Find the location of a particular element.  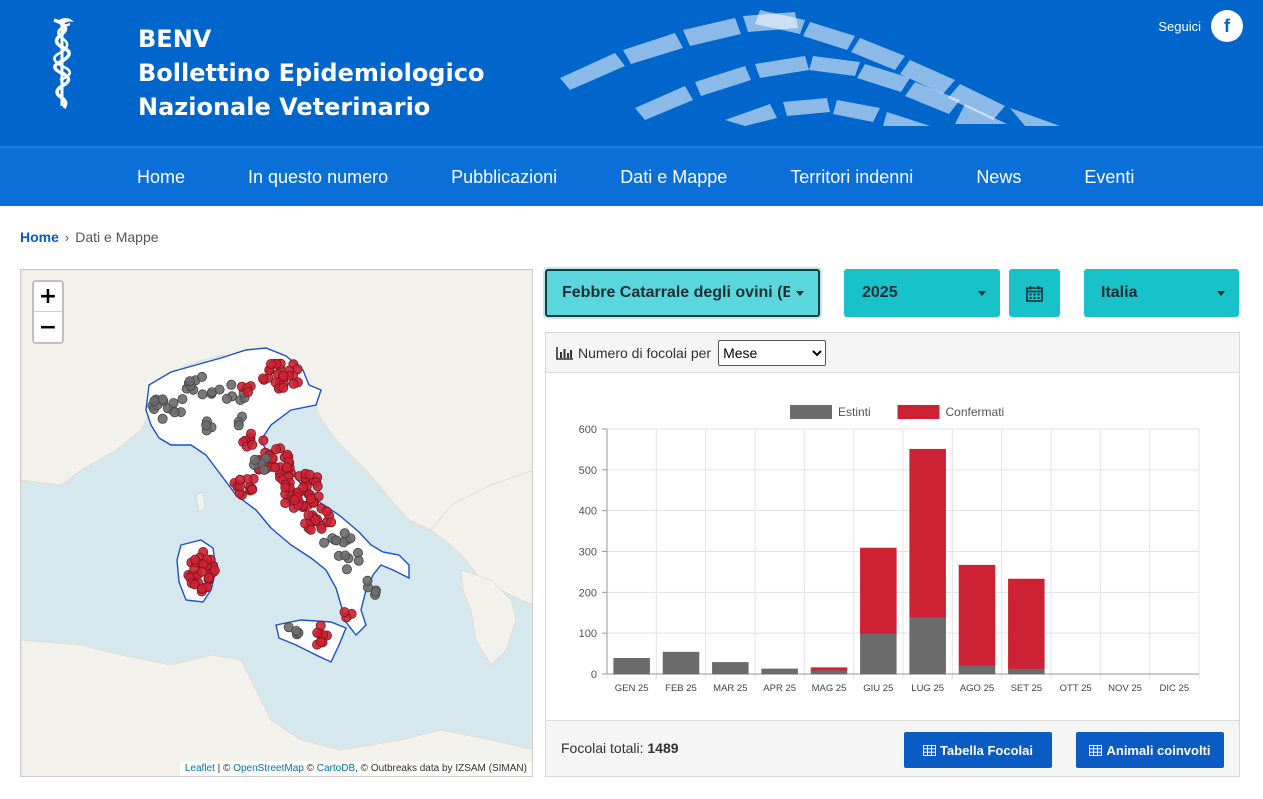

nav-item-news: News is located at coordinates (998, 177).